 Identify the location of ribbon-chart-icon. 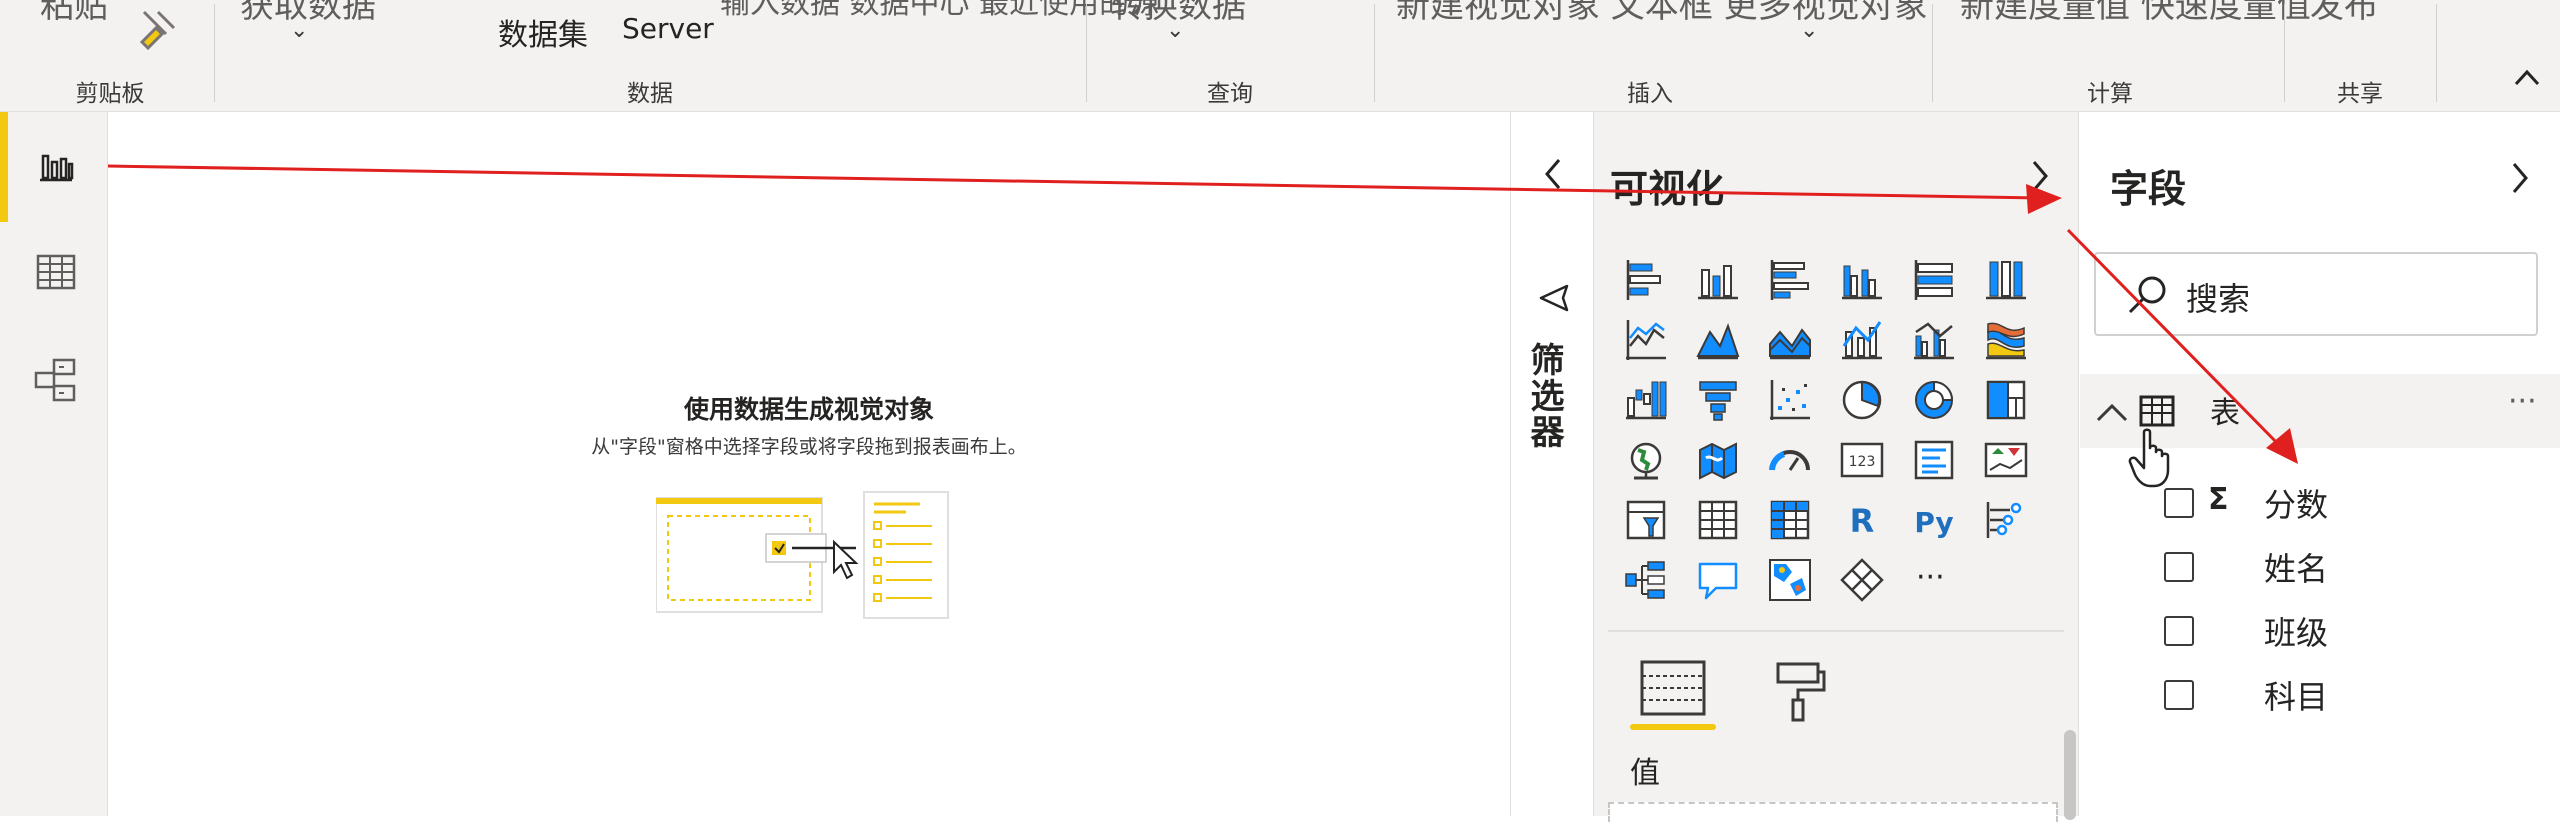
(2006, 340).